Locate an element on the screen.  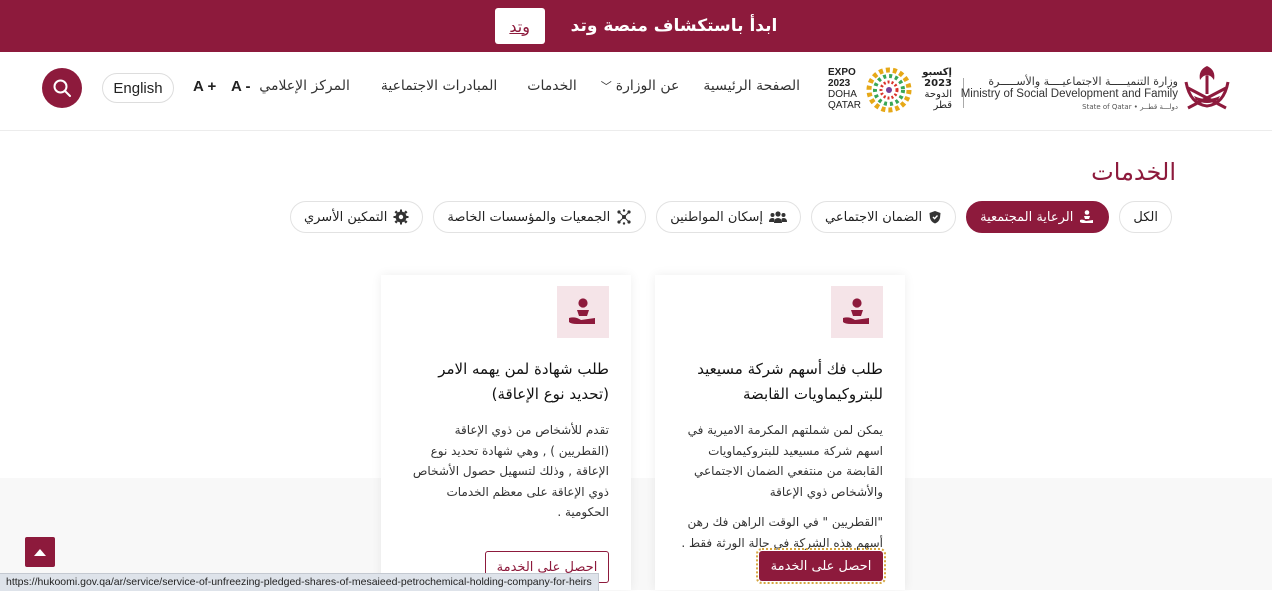
filter-label: إسكان المواطنين is located at coordinates (717, 217).